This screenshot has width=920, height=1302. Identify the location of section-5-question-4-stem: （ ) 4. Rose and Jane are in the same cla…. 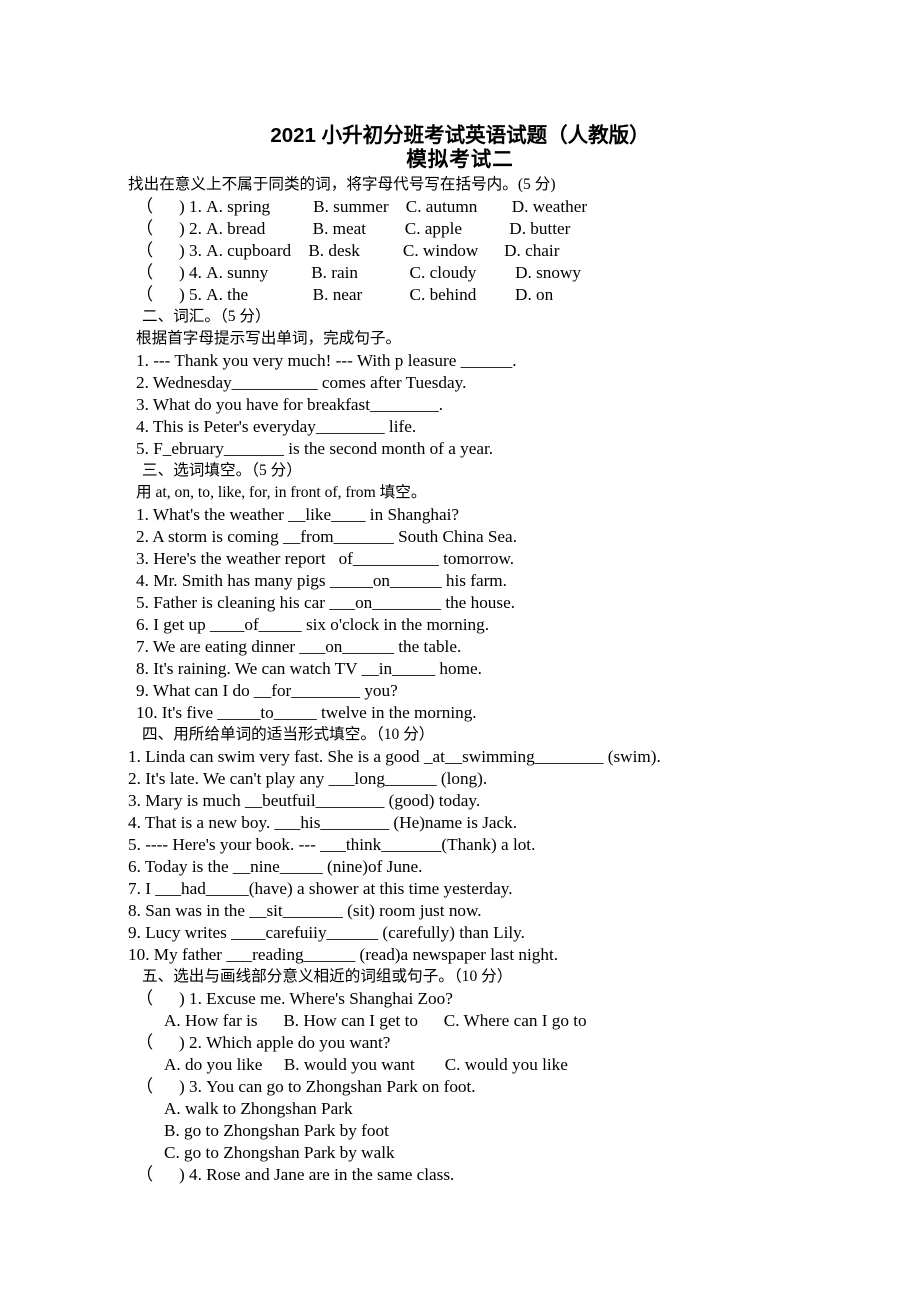
(295, 1174).